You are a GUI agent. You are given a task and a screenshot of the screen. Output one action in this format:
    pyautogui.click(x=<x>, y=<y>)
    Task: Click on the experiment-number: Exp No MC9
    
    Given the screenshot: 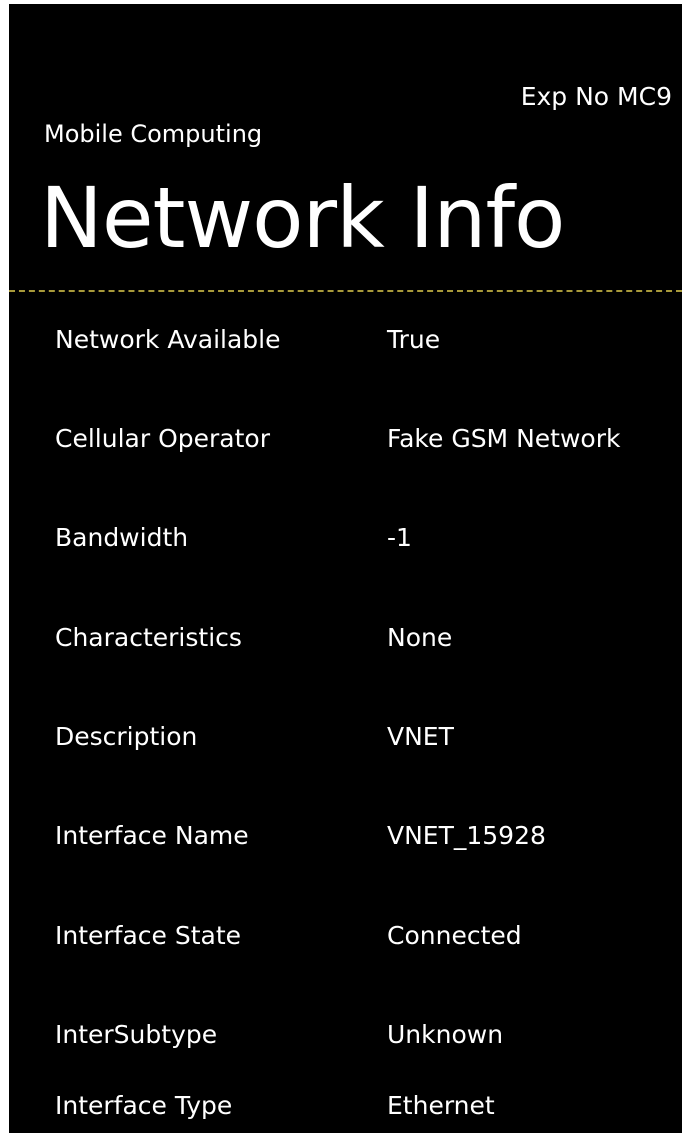 What is the action you would take?
    pyautogui.click(x=596, y=96)
    